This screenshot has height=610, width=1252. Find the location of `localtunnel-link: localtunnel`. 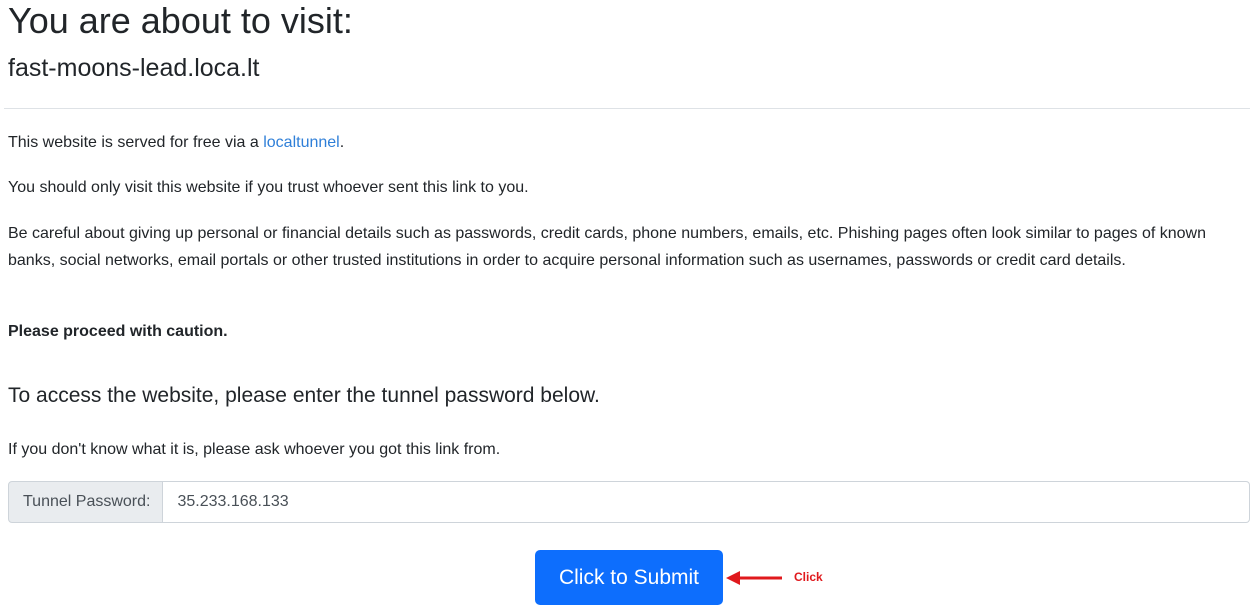

localtunnel-link: localtunnel is located at coordinates (301, 142).